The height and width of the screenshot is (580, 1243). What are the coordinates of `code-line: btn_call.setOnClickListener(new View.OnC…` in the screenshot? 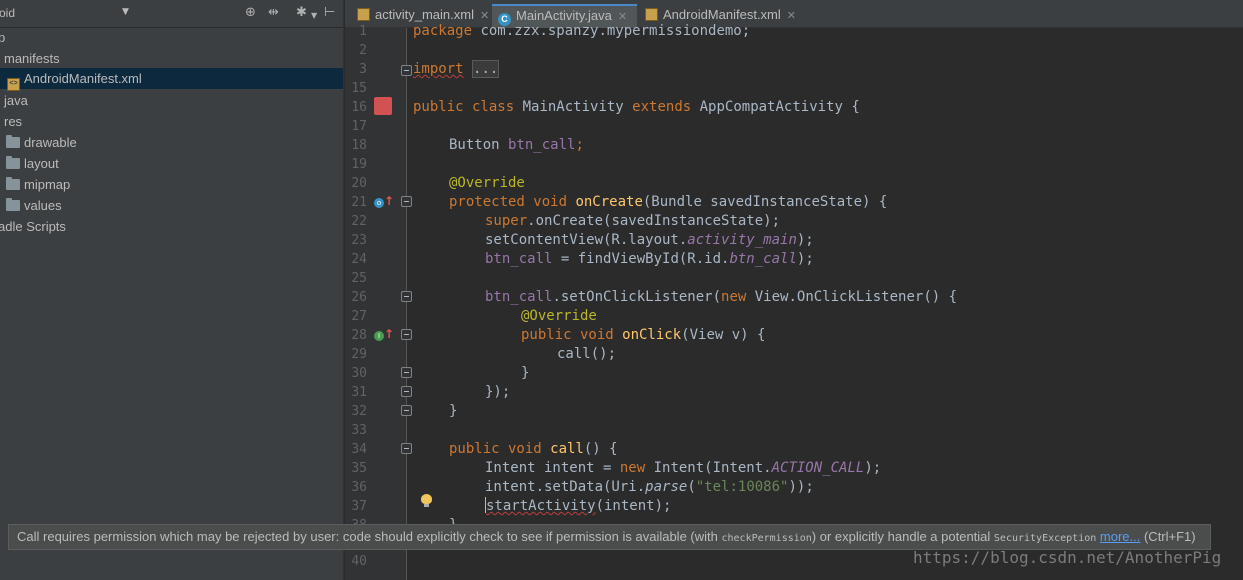 It's located at (721, 297).